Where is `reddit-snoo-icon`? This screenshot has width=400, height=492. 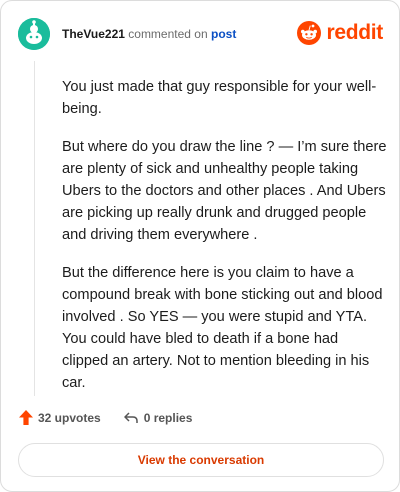
reddit-snoo-icon is located at coordinates (309, 33).